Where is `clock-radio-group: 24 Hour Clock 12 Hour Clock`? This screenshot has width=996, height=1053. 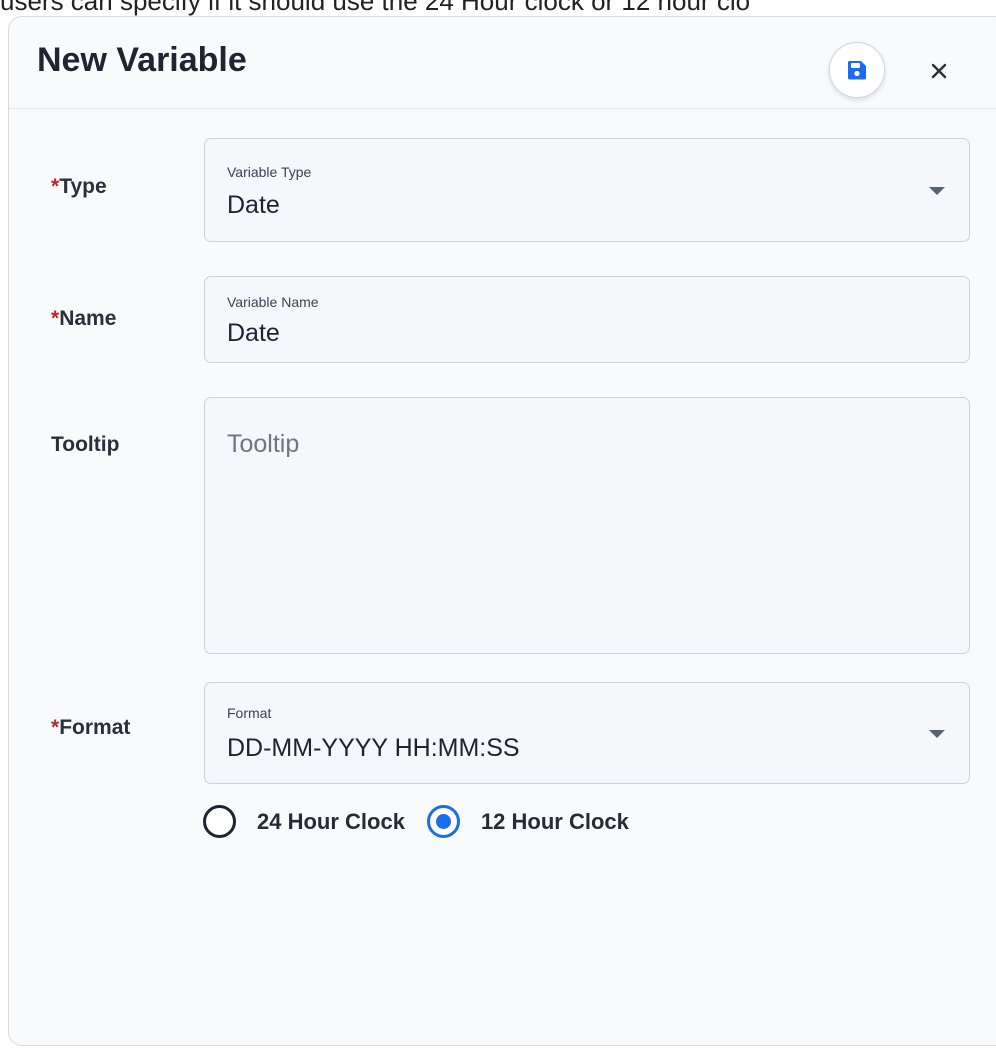
clock-radio-group: 24 Hour Clock 12 Hour Clock is located at coordinates (427, 821).